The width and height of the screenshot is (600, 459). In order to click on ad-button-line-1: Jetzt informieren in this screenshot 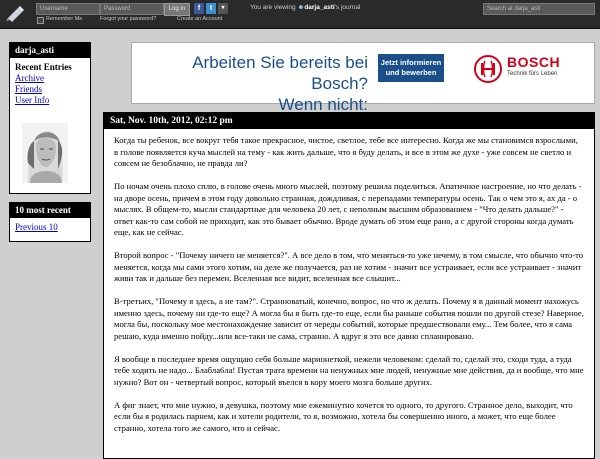, I will do `click(411, 62)`.